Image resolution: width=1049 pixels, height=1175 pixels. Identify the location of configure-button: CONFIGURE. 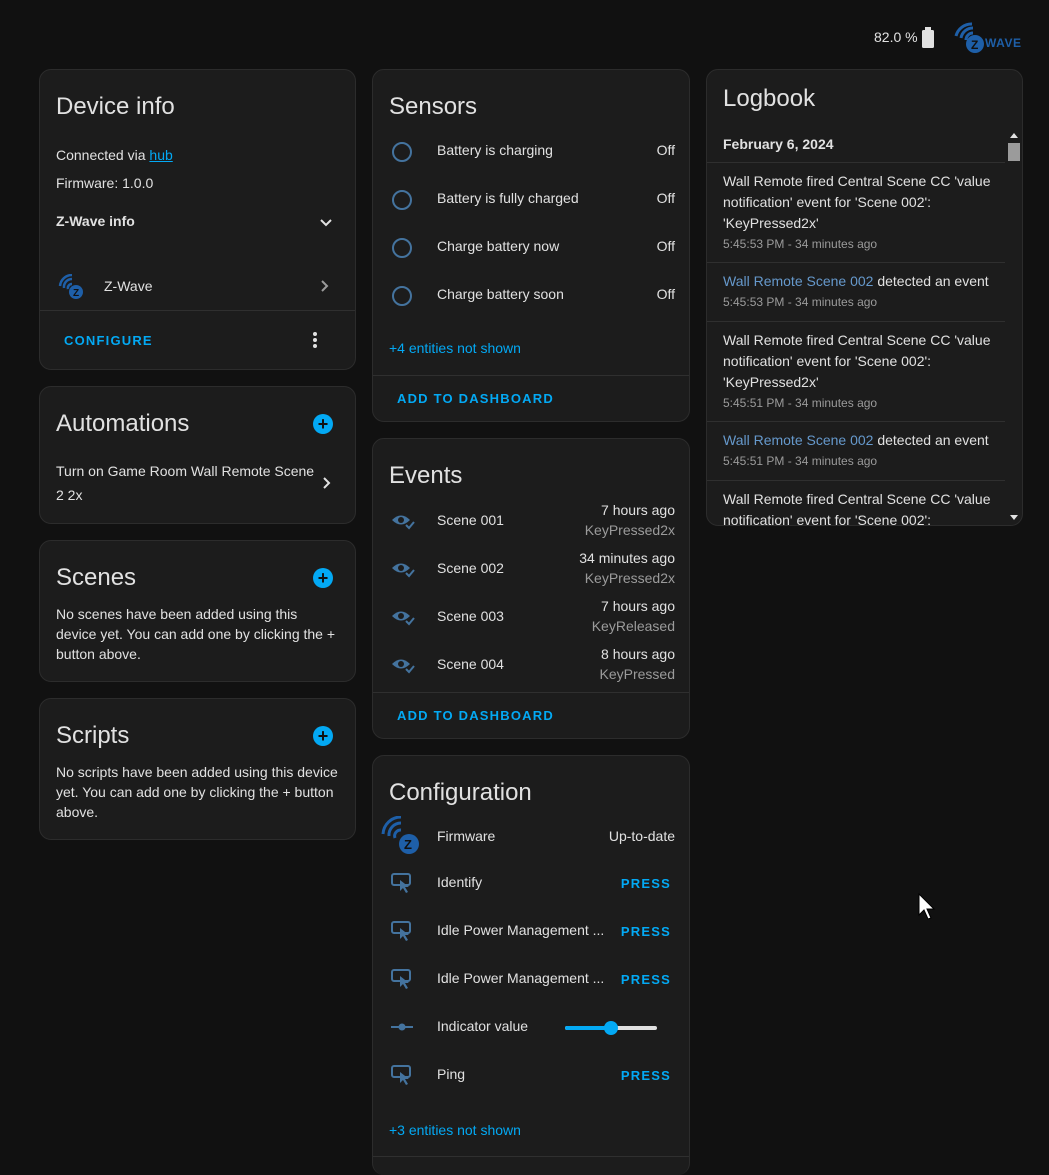
(108, 340).